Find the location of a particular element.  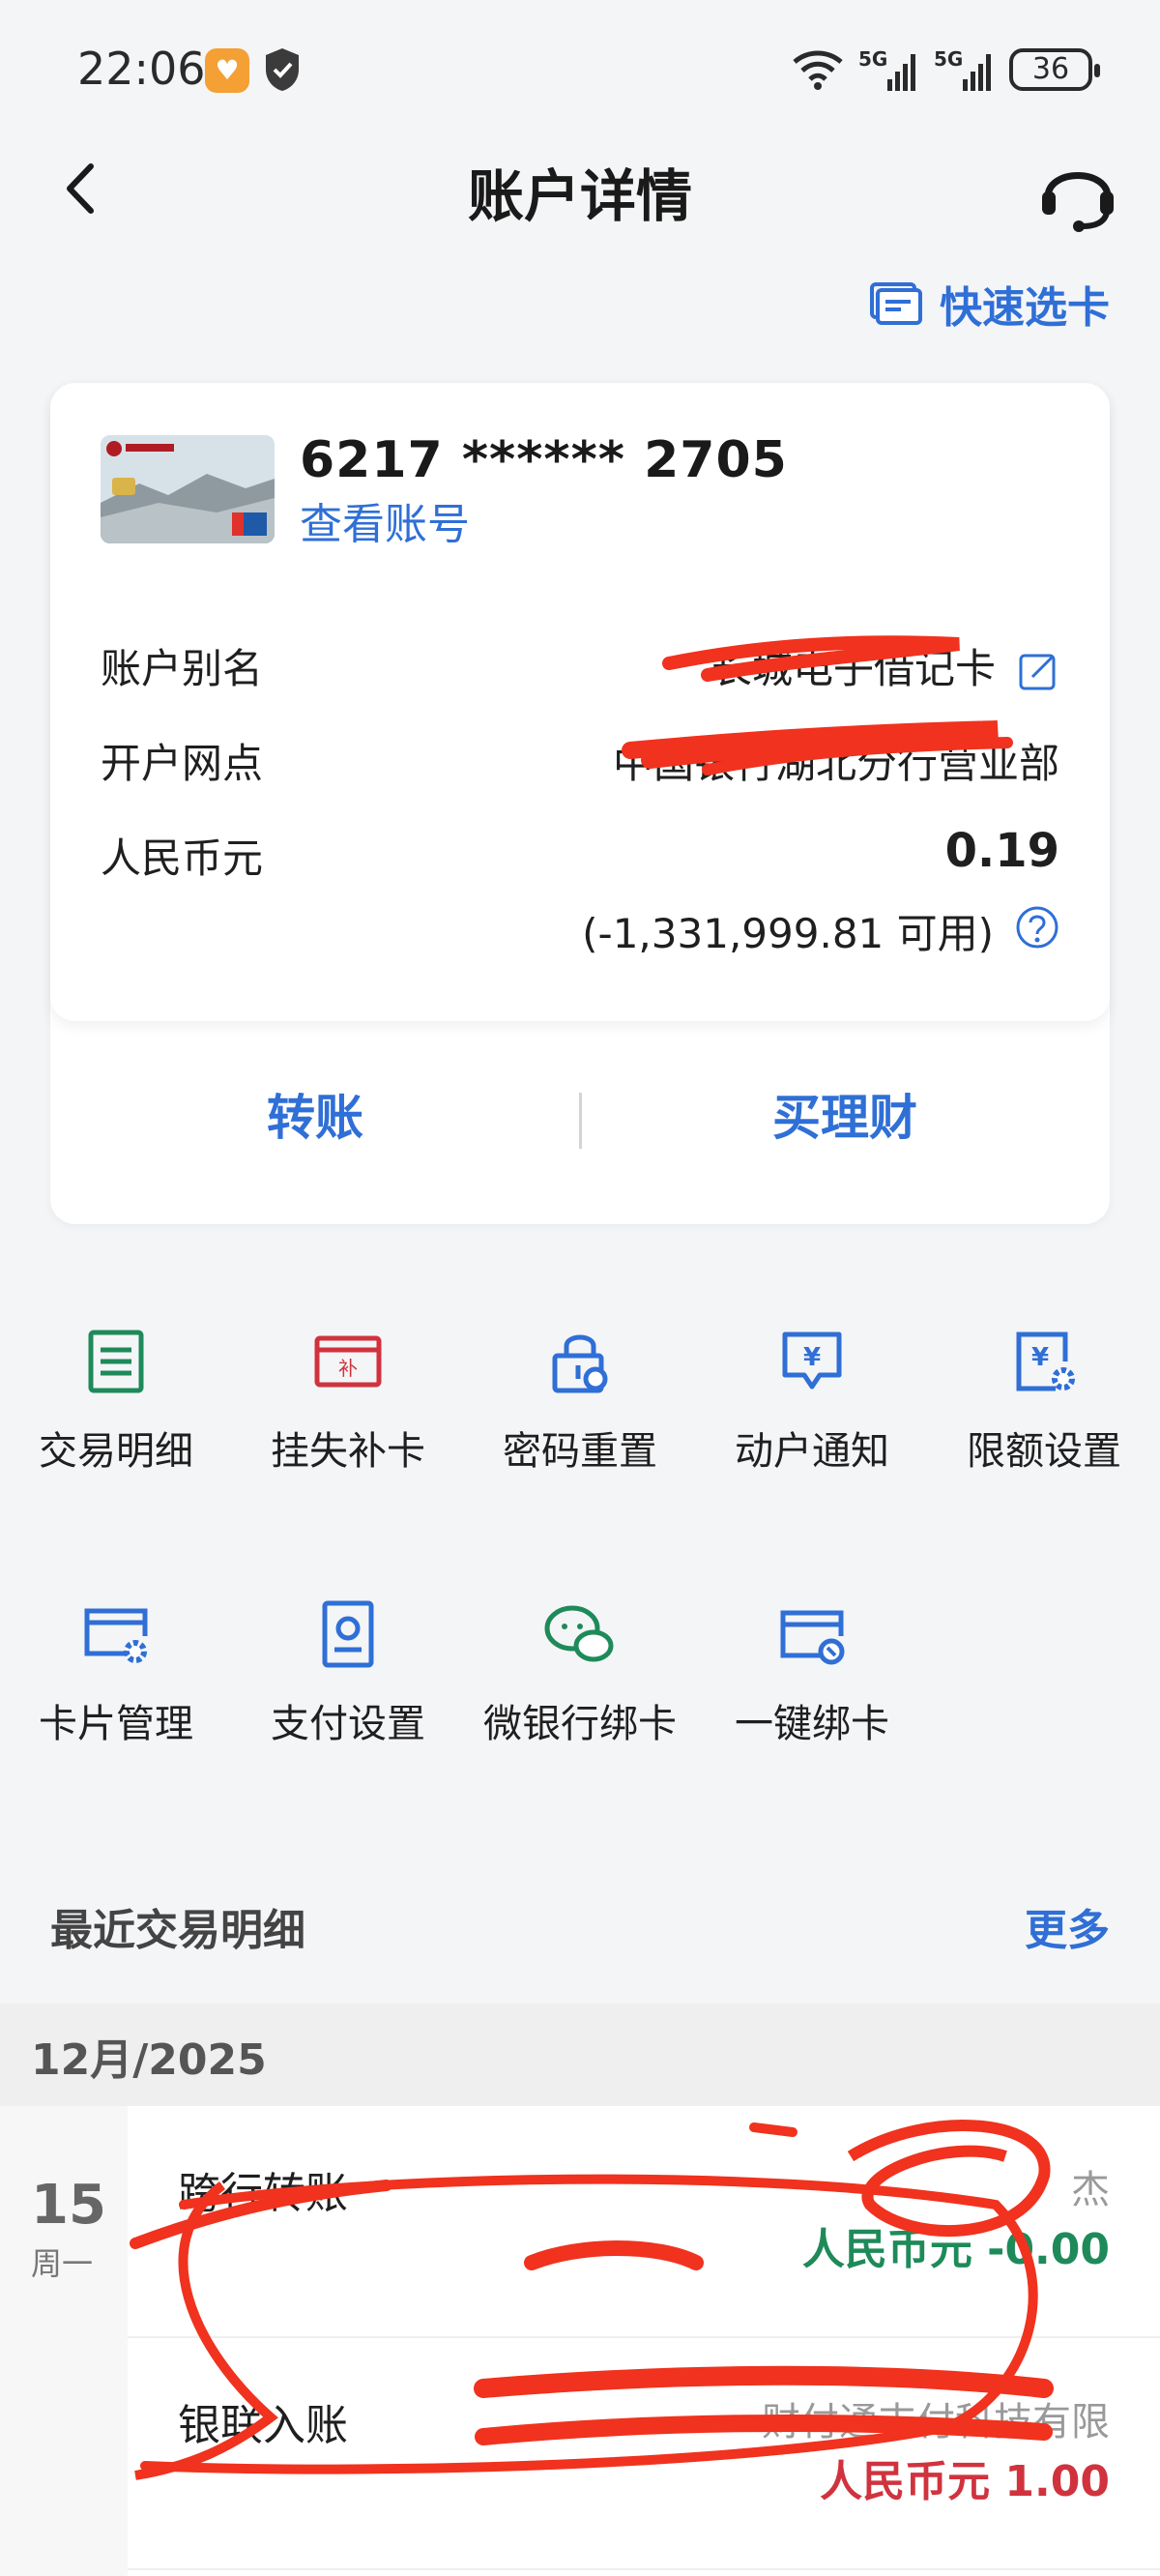

service-card-manage: 卡片管理 is located at coordinates (116, 1696).